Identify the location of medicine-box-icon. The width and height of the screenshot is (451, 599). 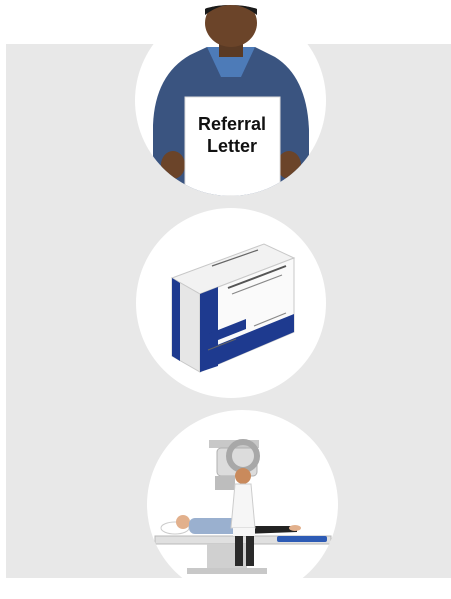
(233, 308).